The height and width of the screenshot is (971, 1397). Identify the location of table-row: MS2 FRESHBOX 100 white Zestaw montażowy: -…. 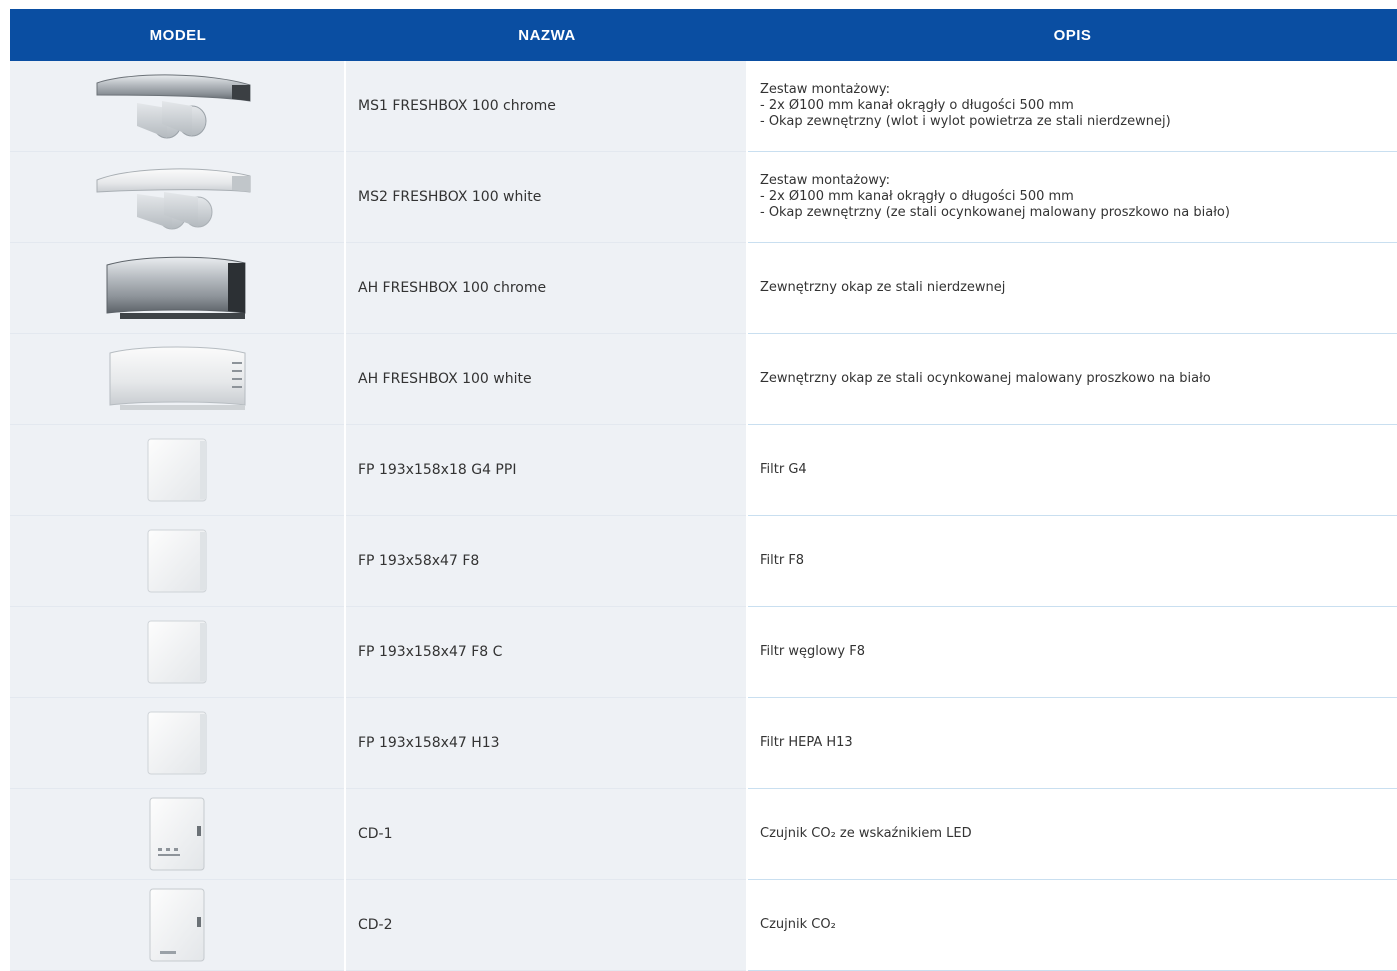
(703, 197).